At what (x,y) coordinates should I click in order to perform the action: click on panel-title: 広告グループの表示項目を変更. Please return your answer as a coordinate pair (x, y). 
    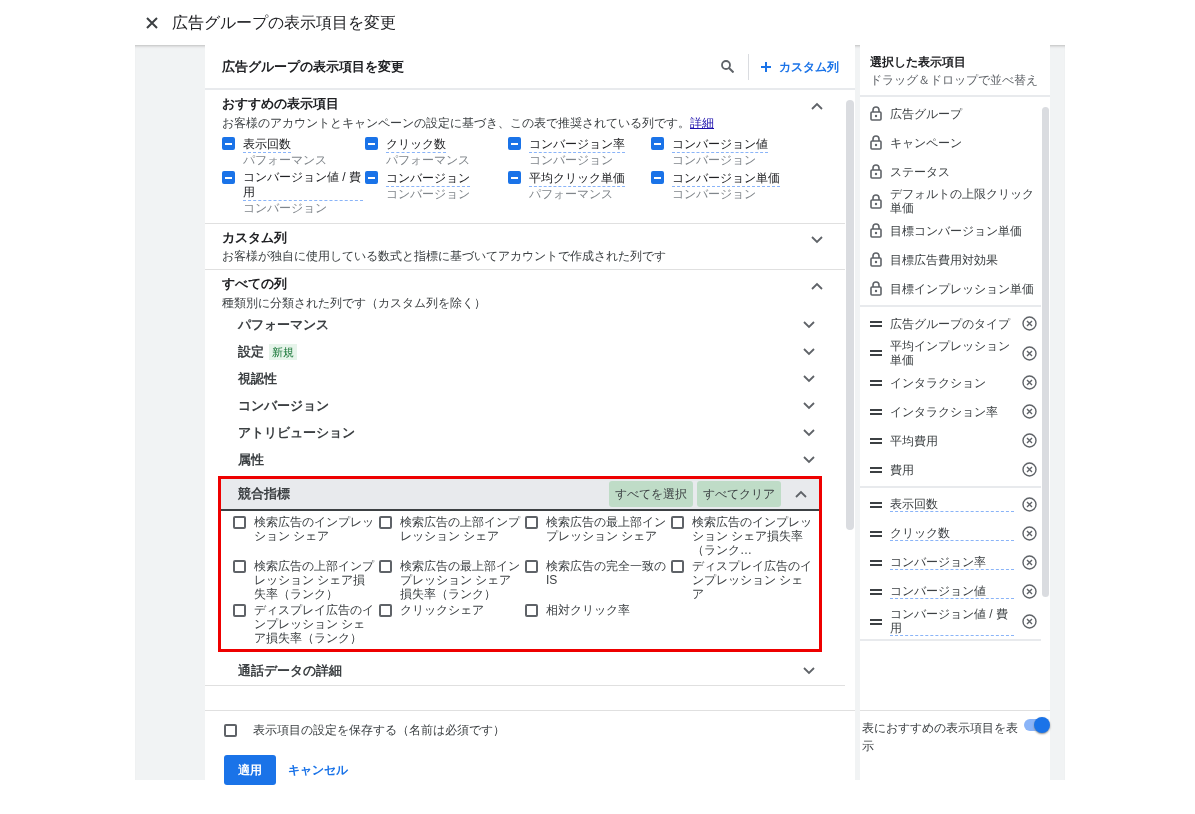
    Looking at the image, I should click on (313, 66).